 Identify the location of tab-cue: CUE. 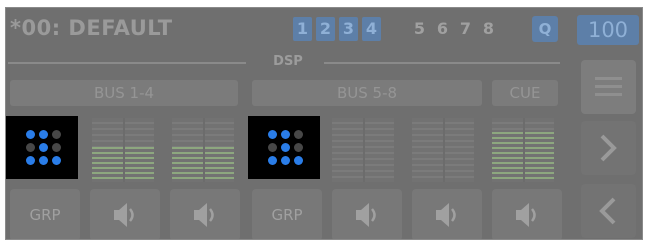
(525, 93).